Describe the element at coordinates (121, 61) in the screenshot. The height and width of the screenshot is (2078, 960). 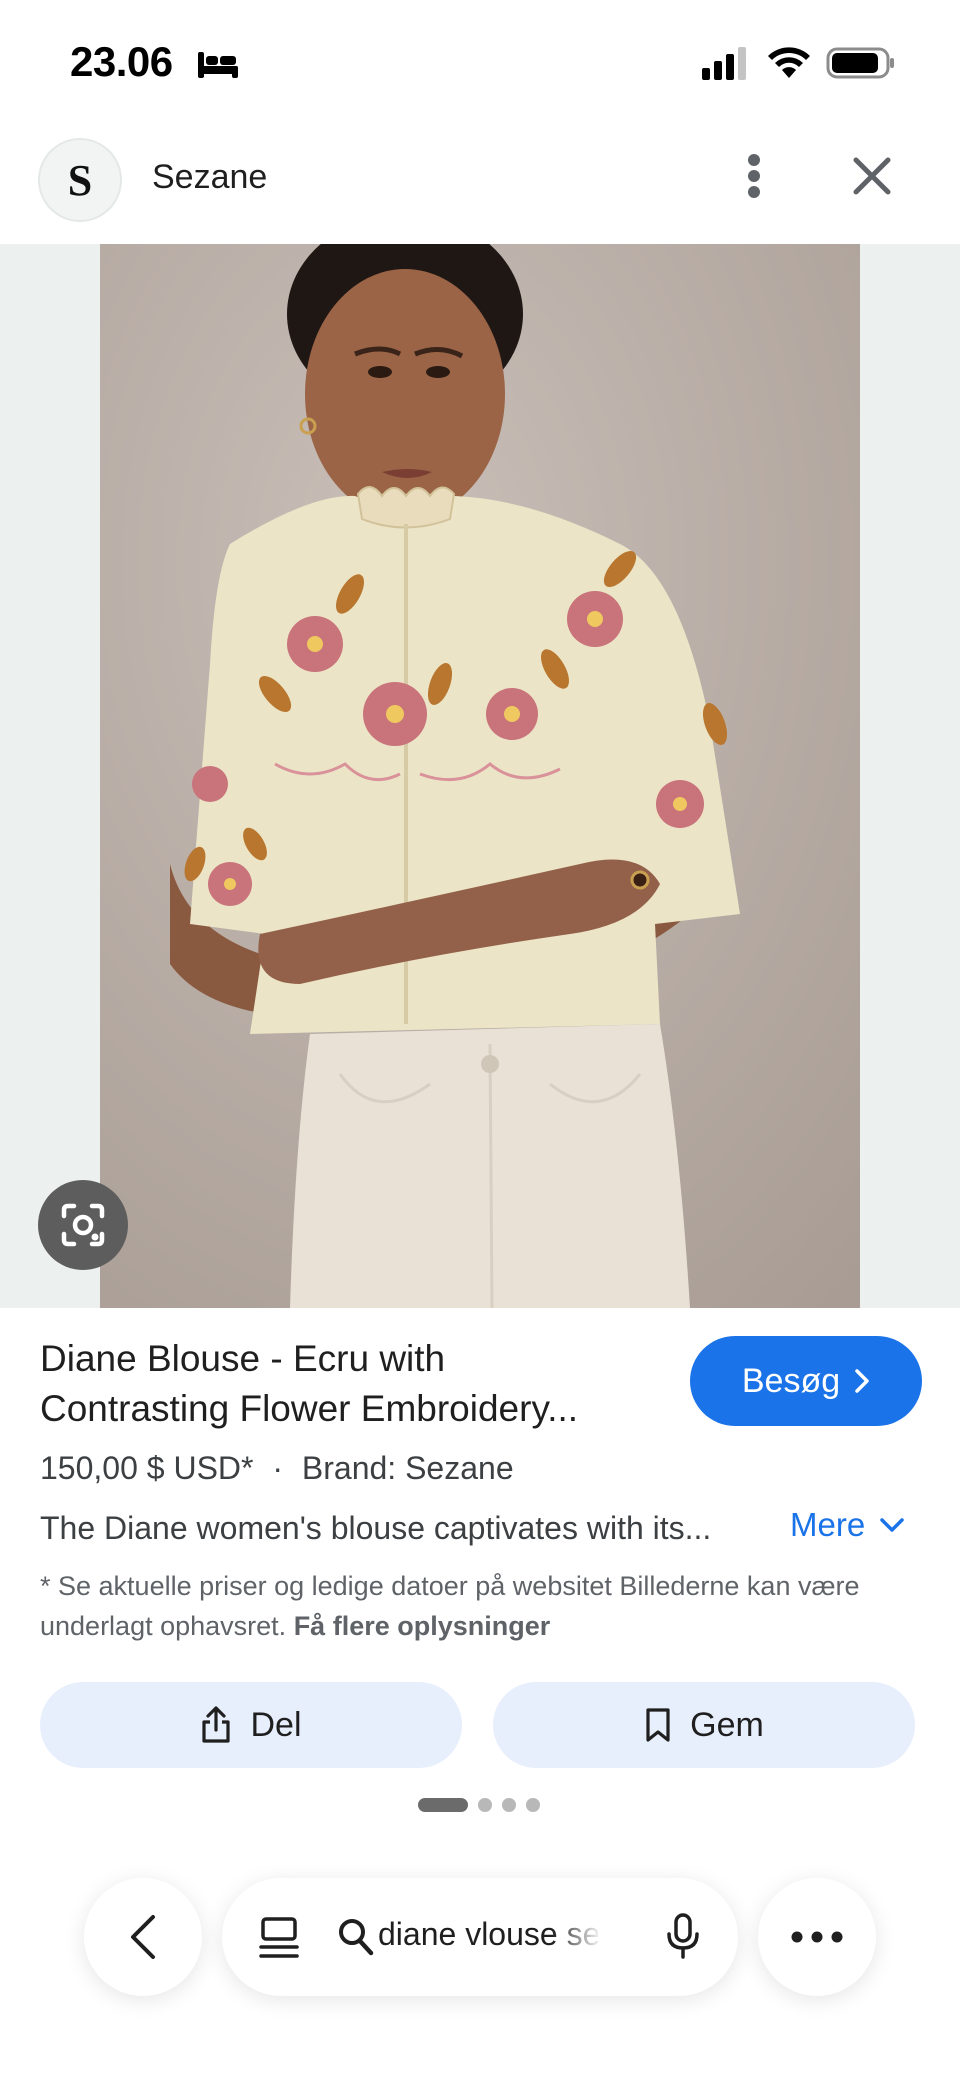
I see `status-time: 23.06` at that location.